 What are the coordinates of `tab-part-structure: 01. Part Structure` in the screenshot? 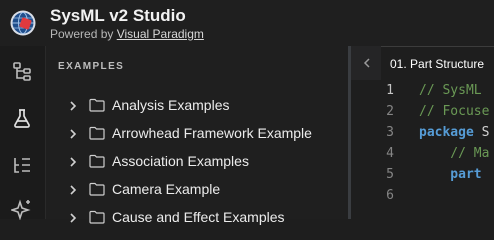 It's located at (437, 63).